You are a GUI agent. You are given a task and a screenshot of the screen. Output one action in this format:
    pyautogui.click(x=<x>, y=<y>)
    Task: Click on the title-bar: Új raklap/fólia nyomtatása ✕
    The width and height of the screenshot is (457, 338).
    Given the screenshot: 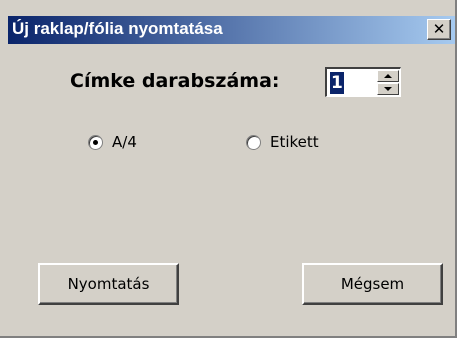 What is the action you would take?
    pyautogui.click(x=231, y=30)
    